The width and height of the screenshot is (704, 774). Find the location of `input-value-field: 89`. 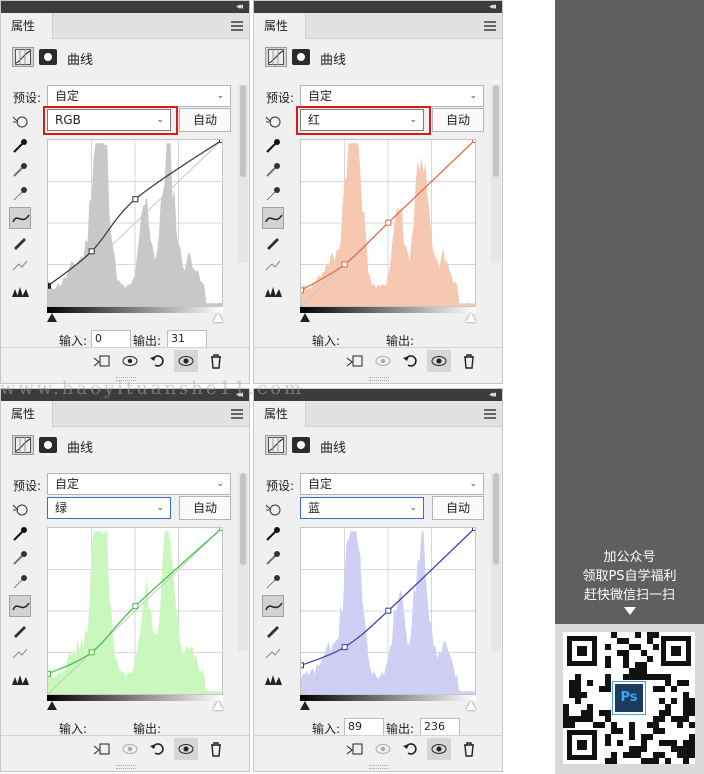

input-value-field: 89 is located at coordinates (364, 727).